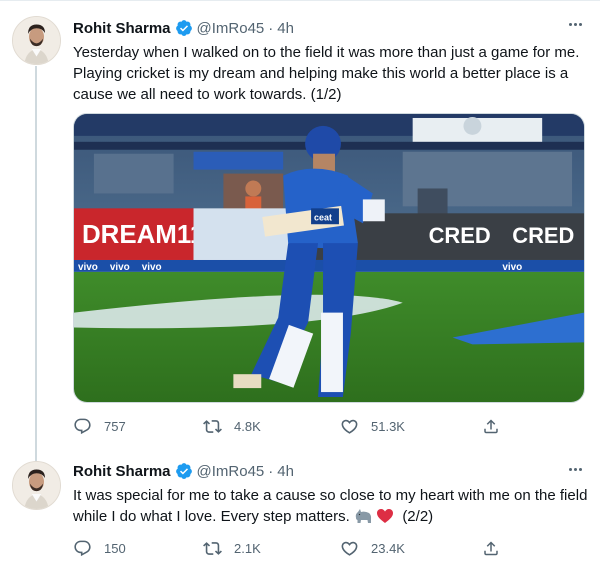  I want to click on banner-vivo: vivo, so click(88, 267).